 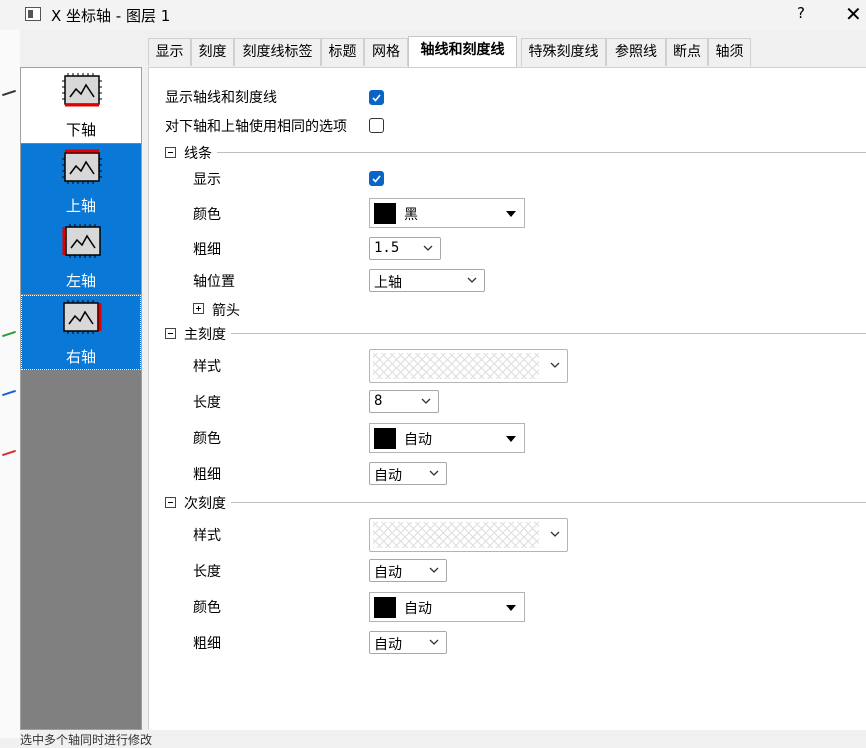 I want to click on axis-item-top: 上轴, so click(x=81, y=181).